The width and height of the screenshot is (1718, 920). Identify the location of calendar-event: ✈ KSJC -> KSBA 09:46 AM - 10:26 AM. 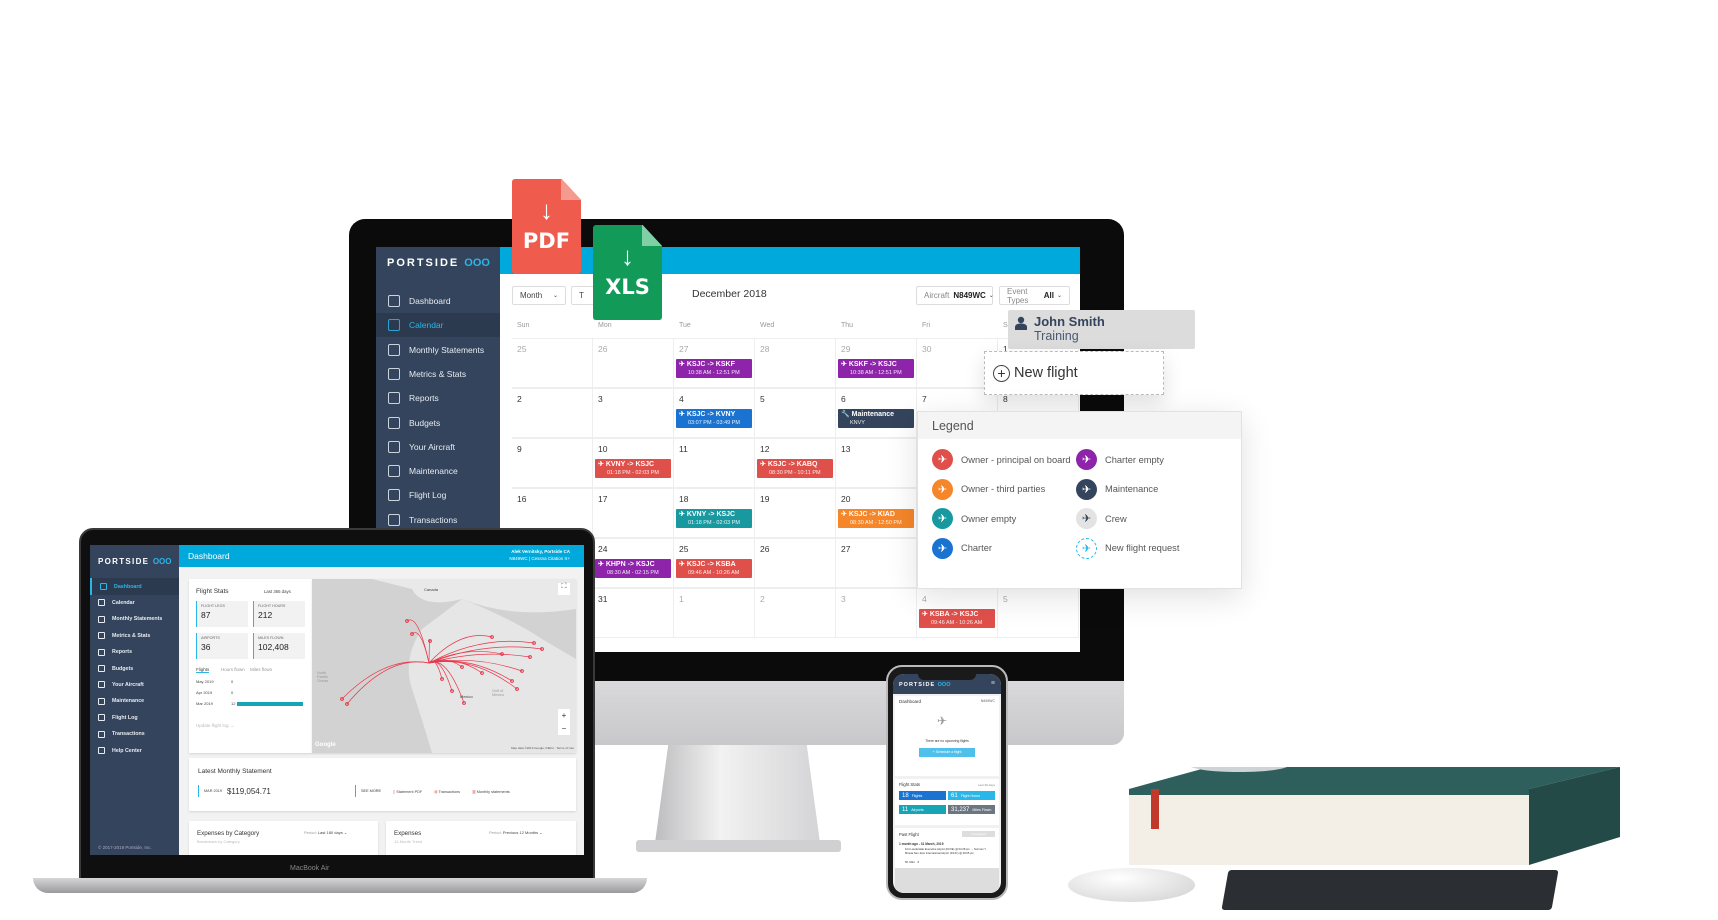
(714, 568).